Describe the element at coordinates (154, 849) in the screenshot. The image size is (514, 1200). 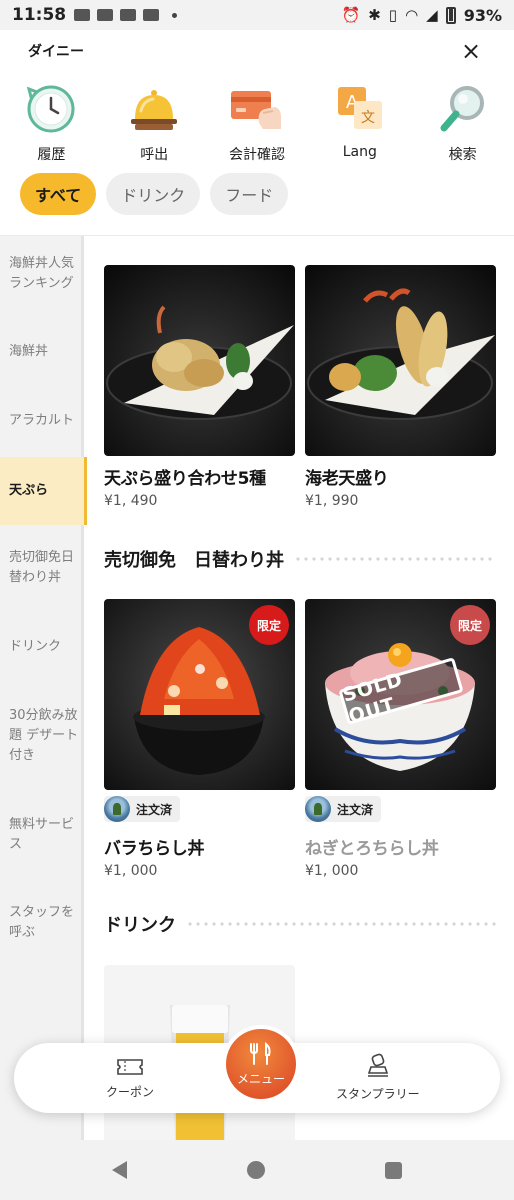
I see `menu-item-name: バラちらし丼` at that location.